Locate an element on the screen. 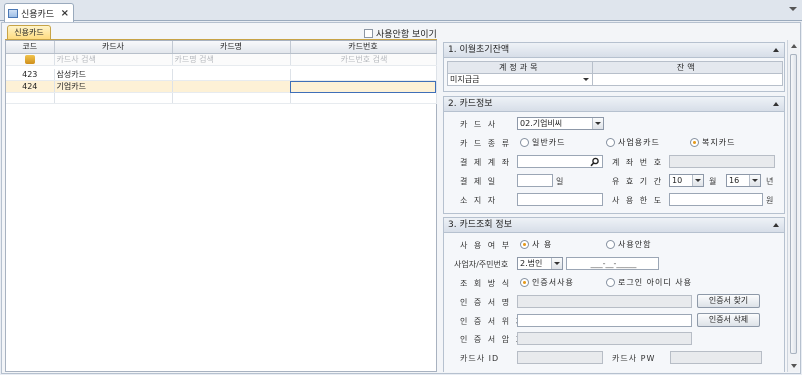  radio-business-card: 사업용카드 is located at coordinates (633, 142).